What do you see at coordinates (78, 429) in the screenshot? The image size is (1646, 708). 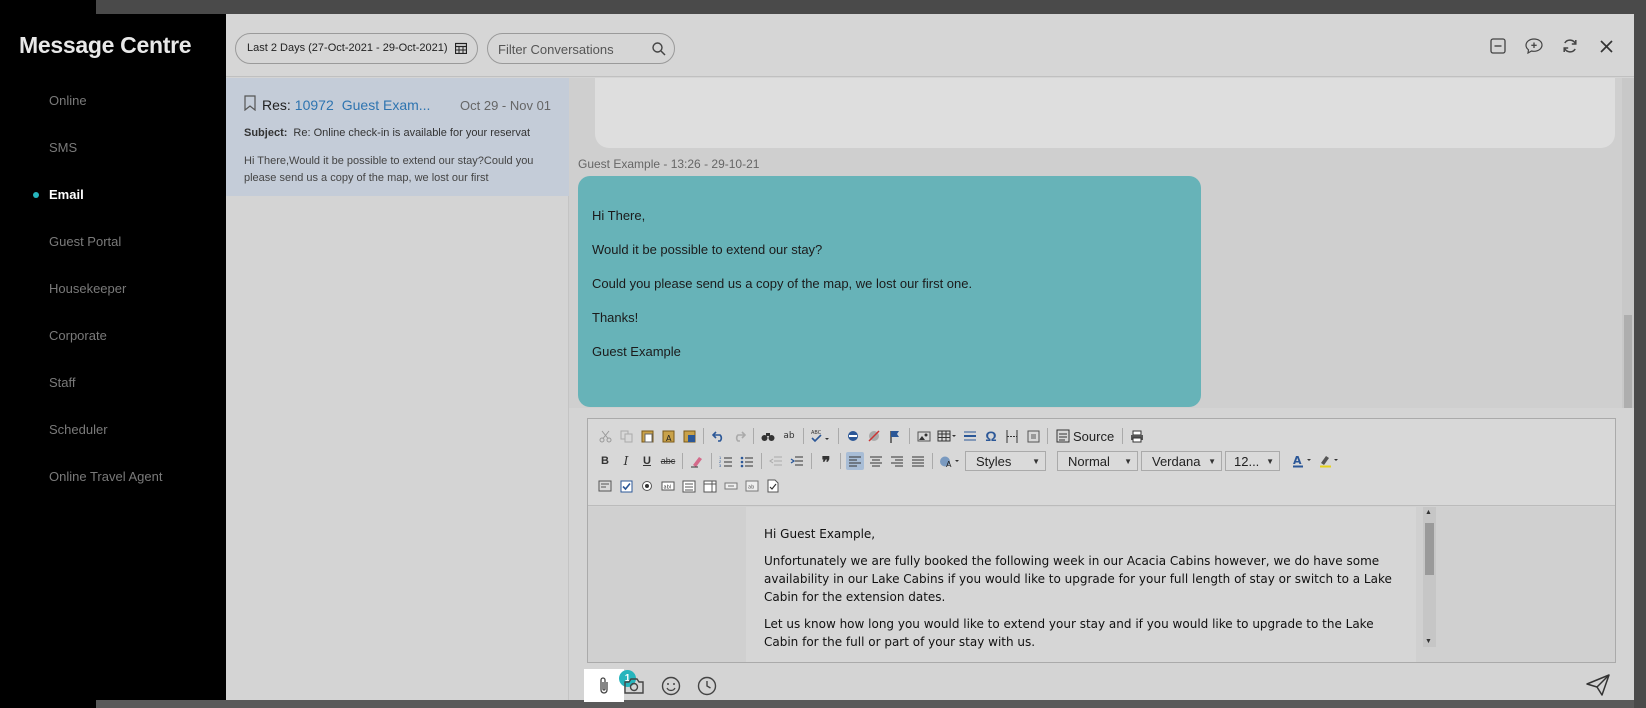 I see `sidebar-item-label: Scheduler` at bounding box center [78, 429].